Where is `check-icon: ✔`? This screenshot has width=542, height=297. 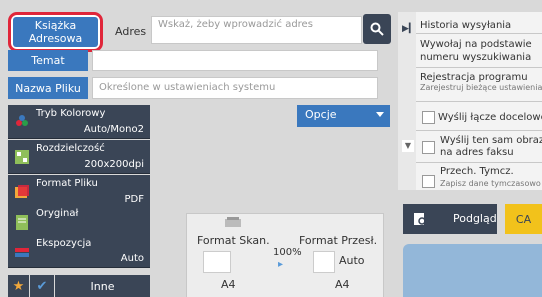
check-icon: ✔ is located at coordinates (42, 286).